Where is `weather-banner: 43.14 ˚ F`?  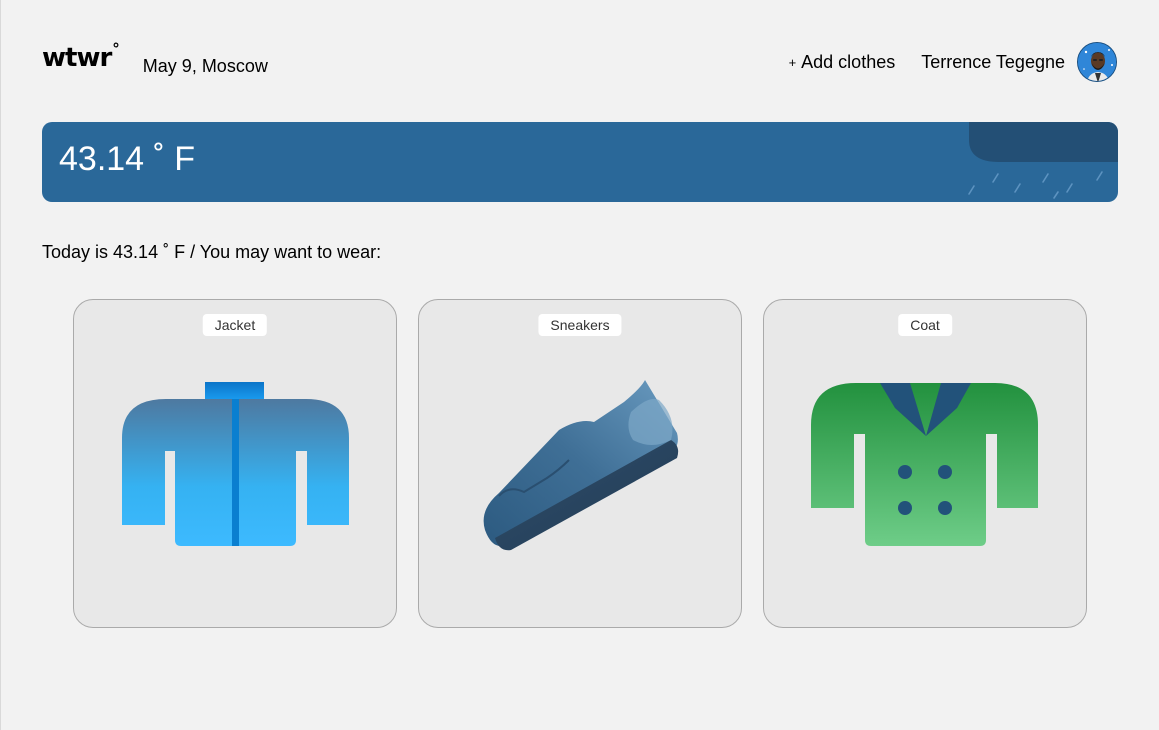
weather-banner: 43.14 ˚ F is located at coordinates (580, 162).